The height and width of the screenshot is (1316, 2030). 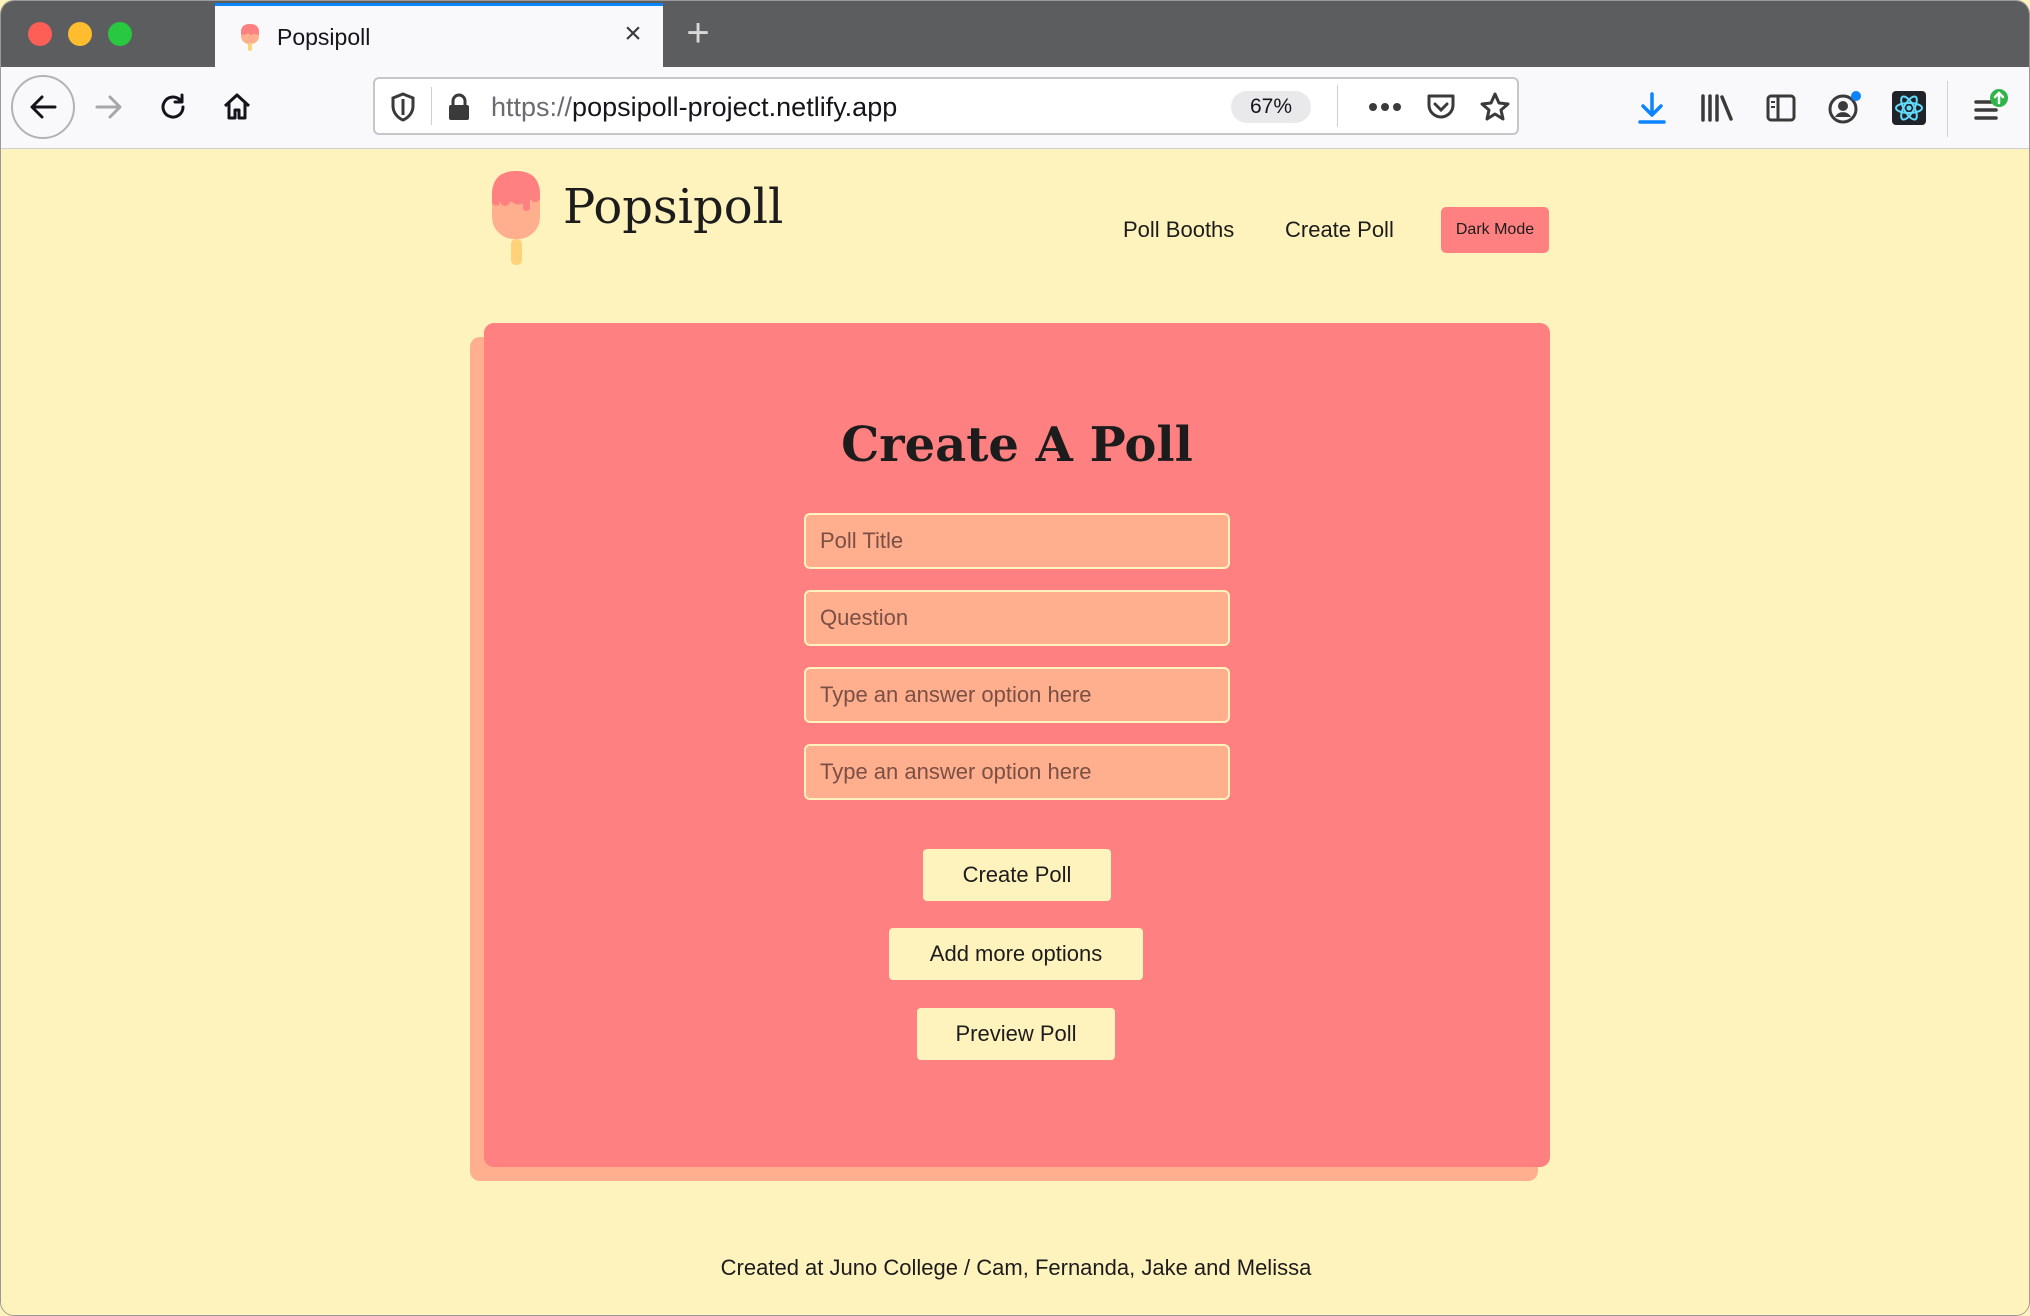 What do you see at coordinates (250, 37) in the screenshot?
I see `popsicle-favicon-icon` at bounding box center [250, 37].